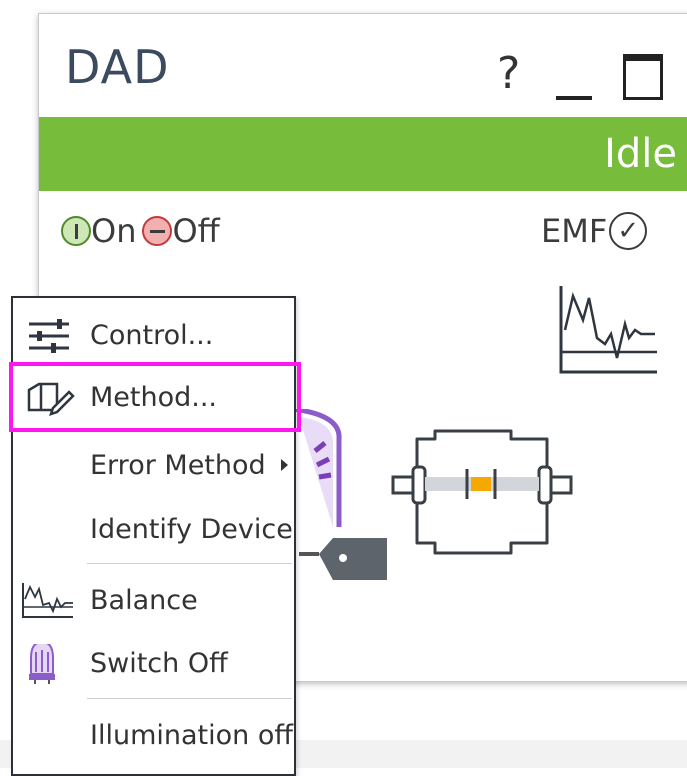 The image size is (687, 776). What do you see at coordinates (113, 231) in the screenshot?
I see `on-label: On` at bounding box center [113, 231].